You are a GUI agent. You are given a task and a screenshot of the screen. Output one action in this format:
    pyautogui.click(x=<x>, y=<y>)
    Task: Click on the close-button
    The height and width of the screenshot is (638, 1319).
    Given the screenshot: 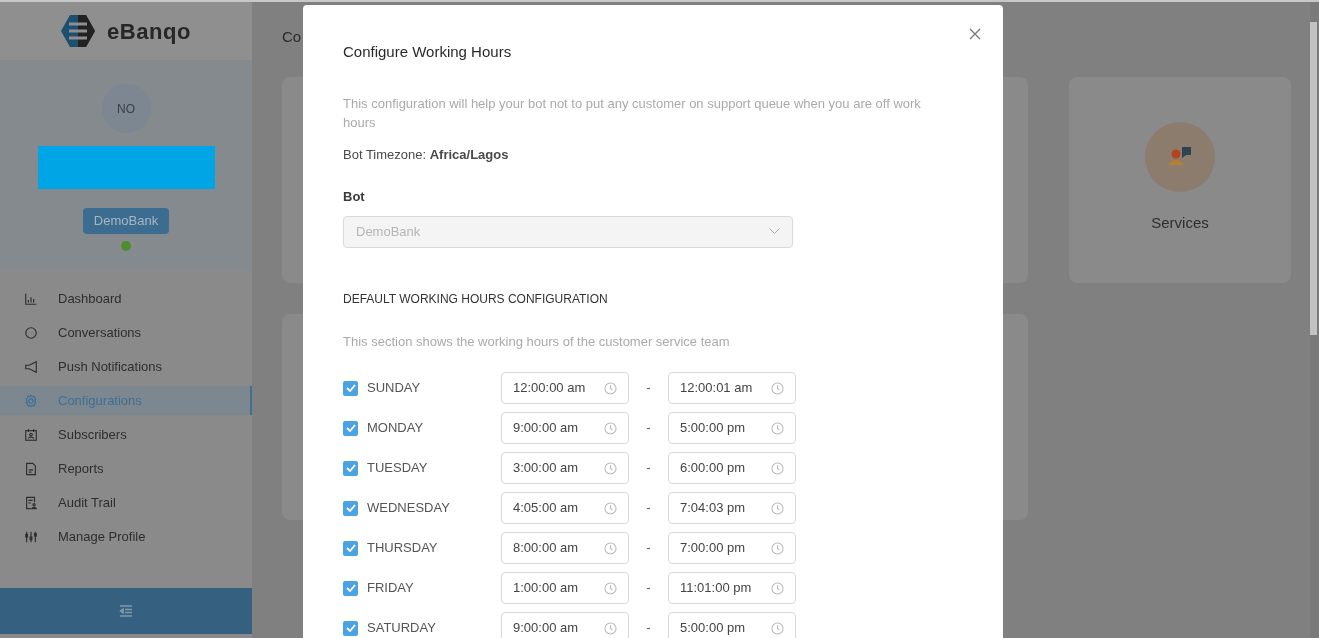 What is the action you would take?
    pyautogui.click(x=975, y=34)
    